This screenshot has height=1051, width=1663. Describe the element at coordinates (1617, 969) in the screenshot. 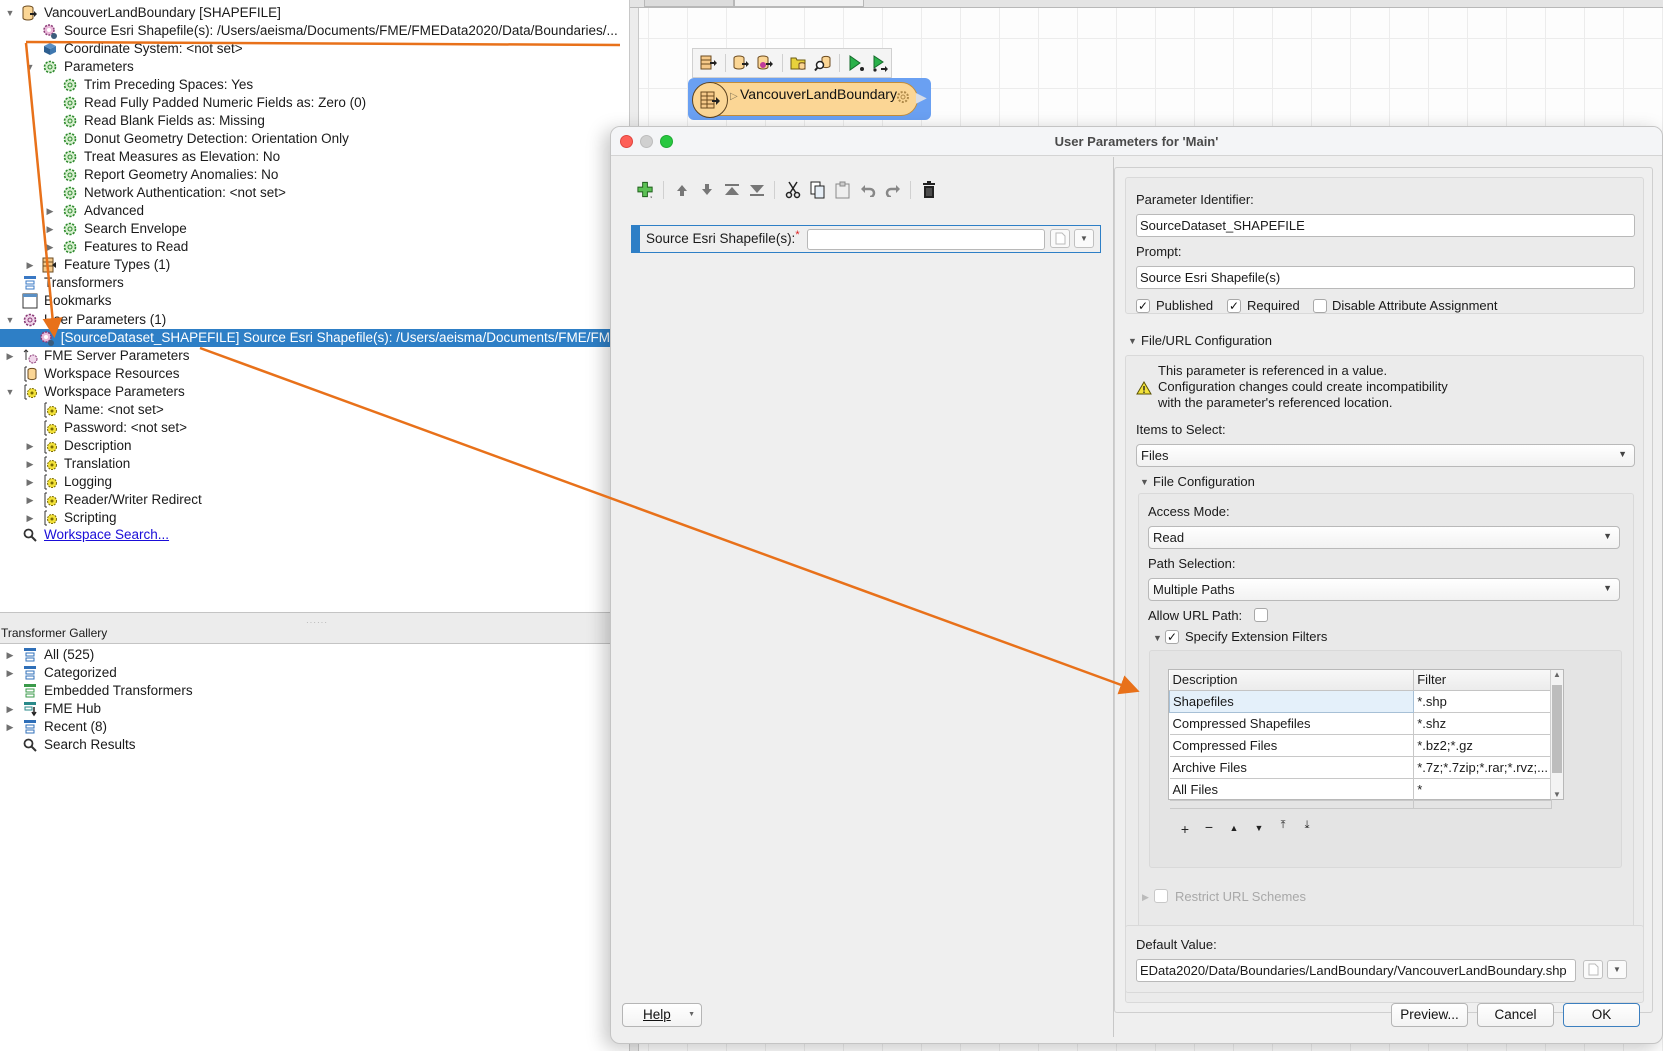

I see `default-dropdown-button: ▼` at that location.